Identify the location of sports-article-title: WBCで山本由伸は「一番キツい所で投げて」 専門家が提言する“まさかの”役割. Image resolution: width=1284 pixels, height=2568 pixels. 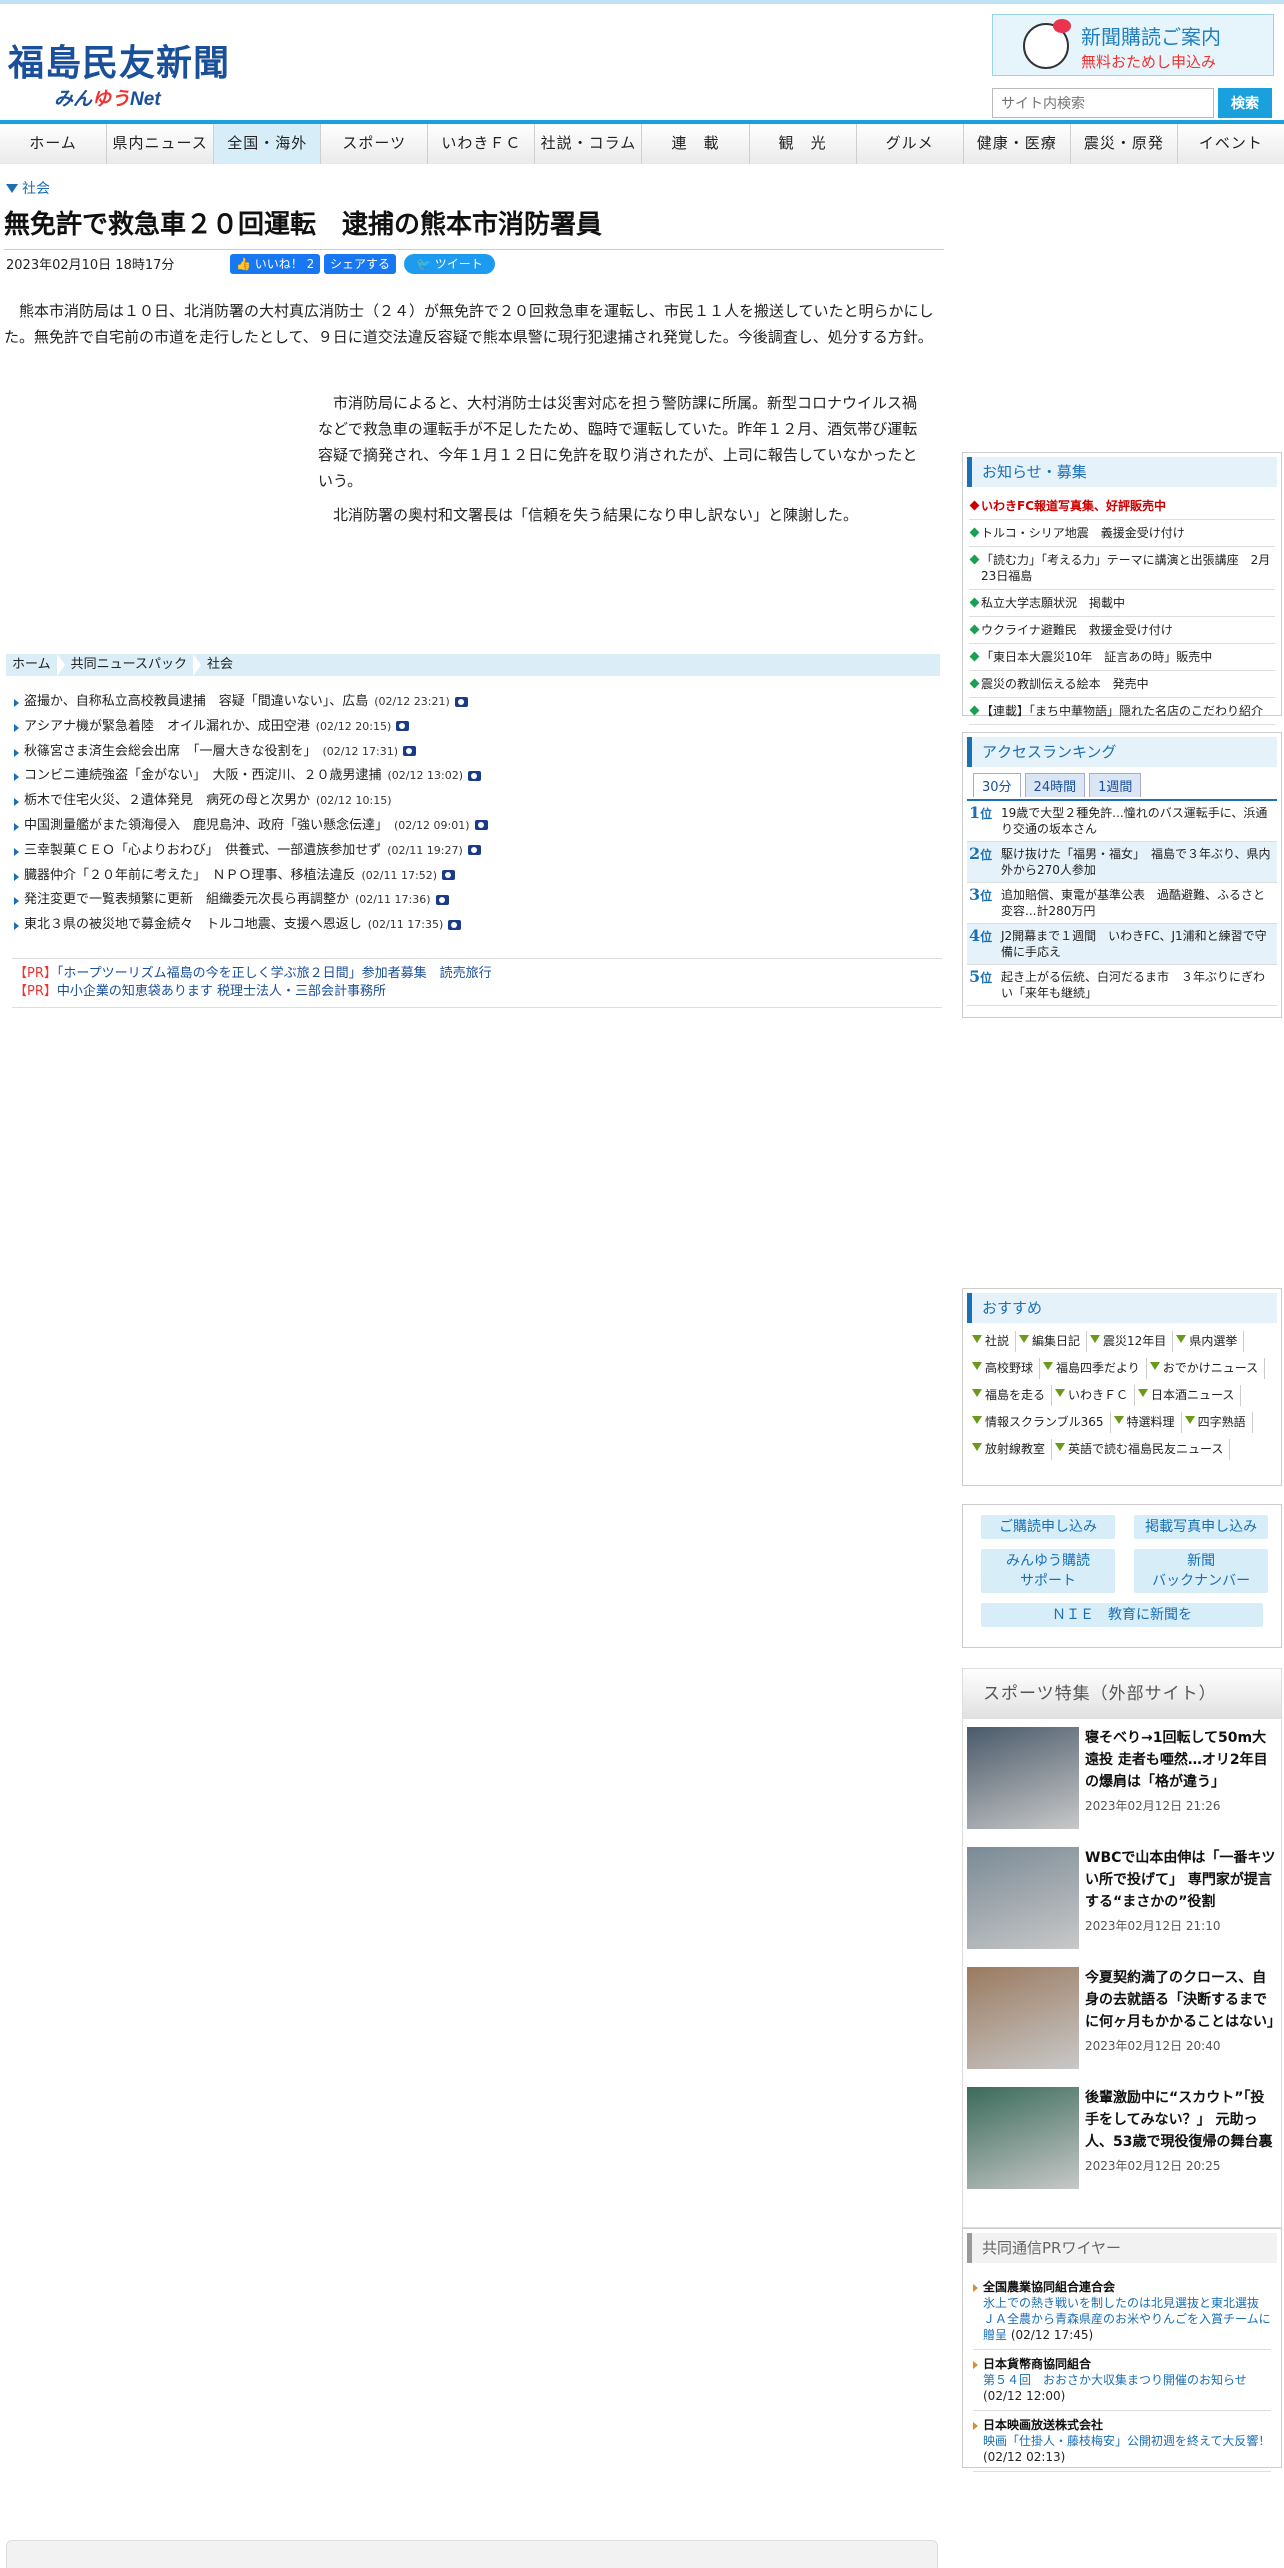
(1181, 1880).